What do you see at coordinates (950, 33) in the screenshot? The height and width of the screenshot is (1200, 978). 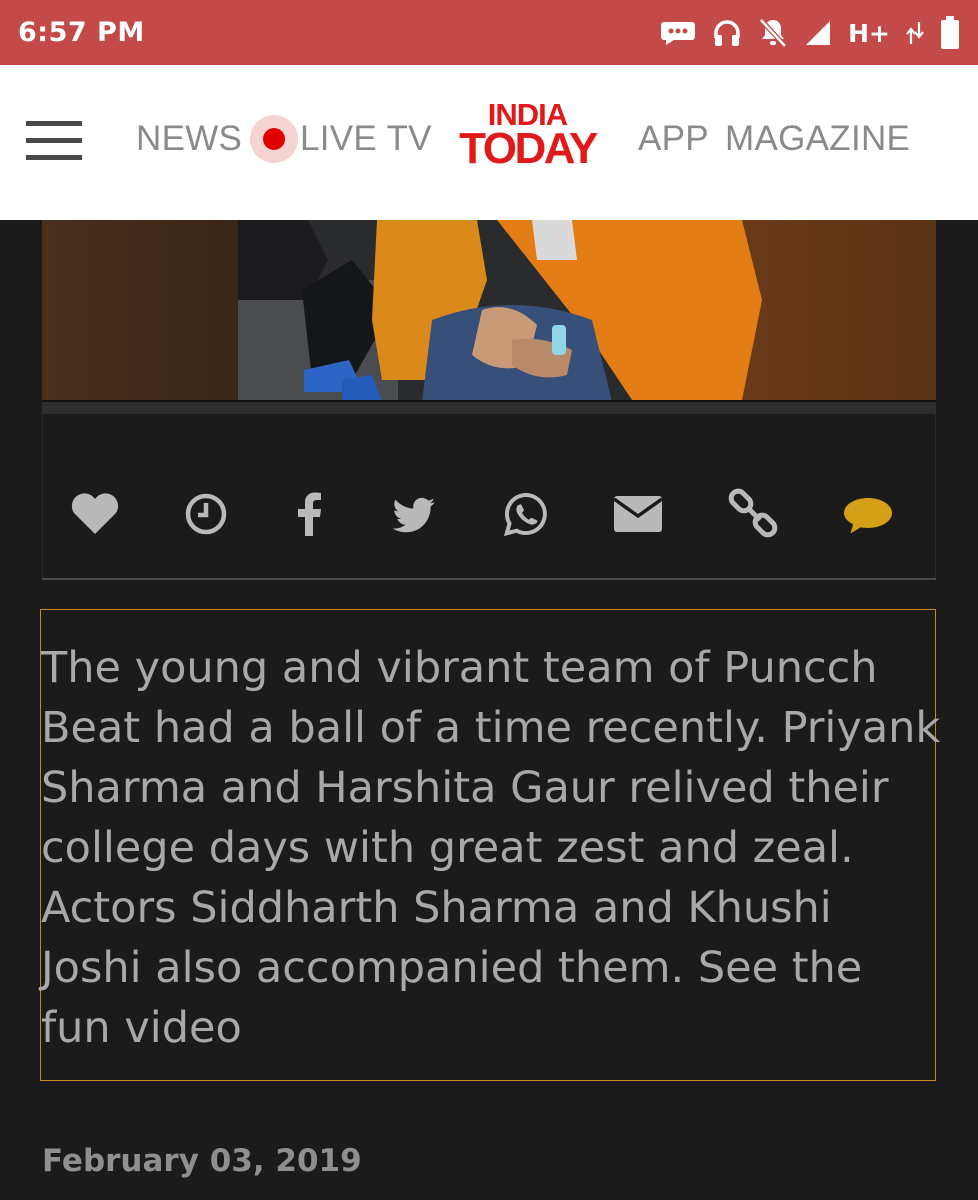 I see `battery-icon` at bounding box center [950, 33].